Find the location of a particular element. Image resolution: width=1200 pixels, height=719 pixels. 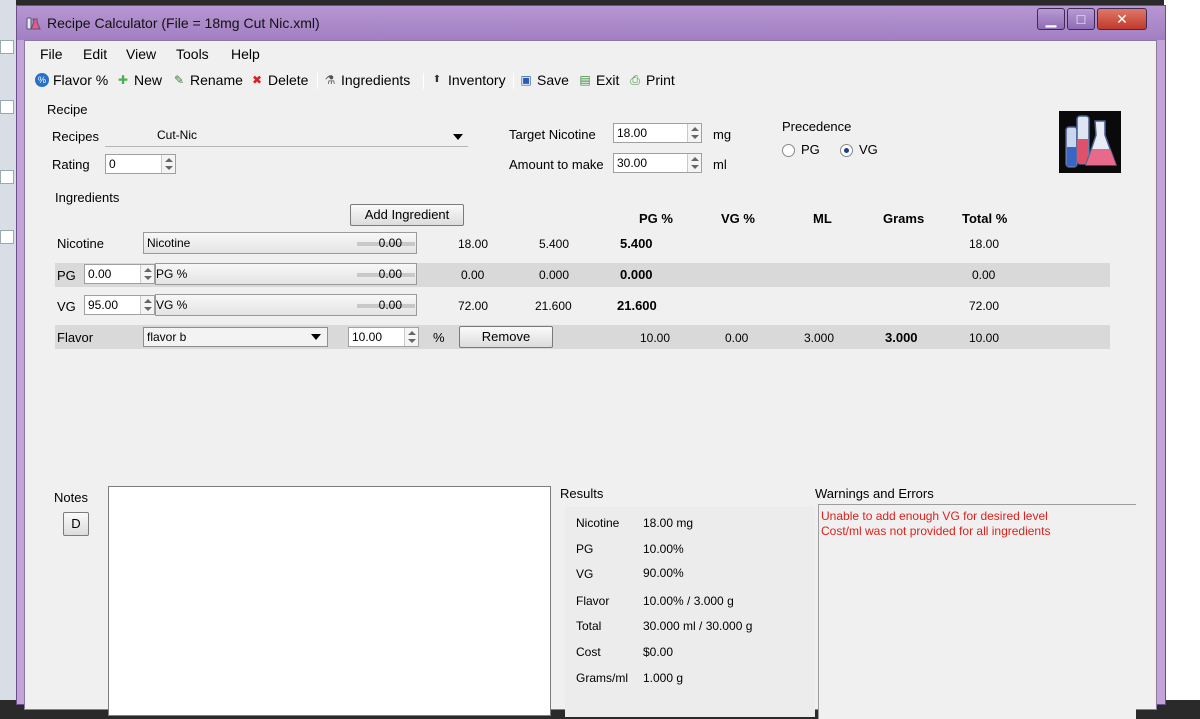

recipes-label: Recipes is located at coordinates (75, 136).